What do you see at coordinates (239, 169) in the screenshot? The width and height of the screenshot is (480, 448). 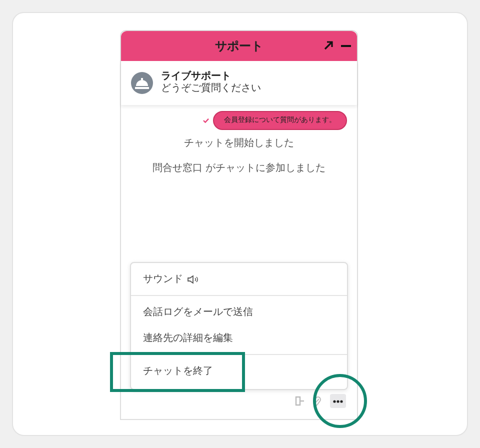 I see `system-message: 問合せ窓口 がチャットに参加しました` at bounding box center [239, 169].